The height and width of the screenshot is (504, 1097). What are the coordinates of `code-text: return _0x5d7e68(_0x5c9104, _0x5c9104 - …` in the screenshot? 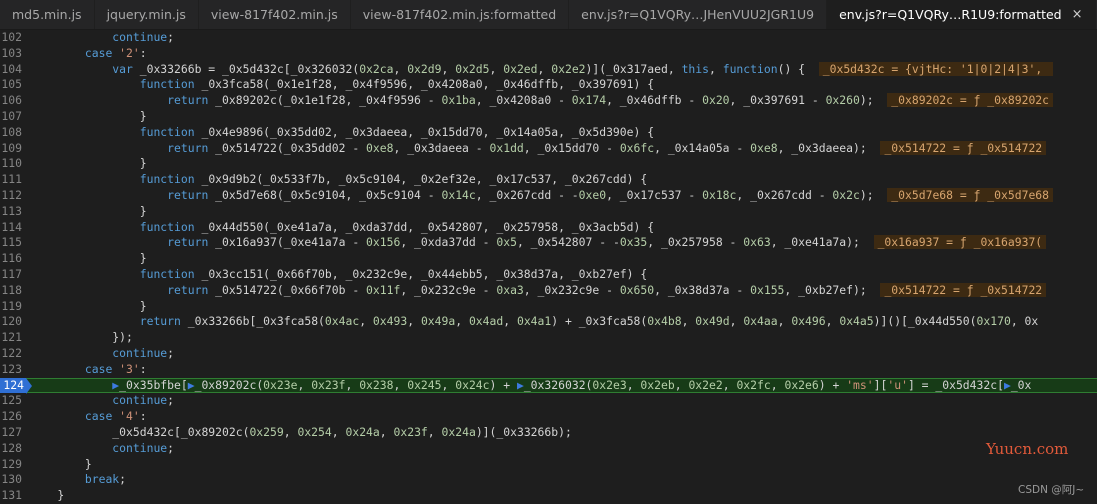 It's located at (542, 195).